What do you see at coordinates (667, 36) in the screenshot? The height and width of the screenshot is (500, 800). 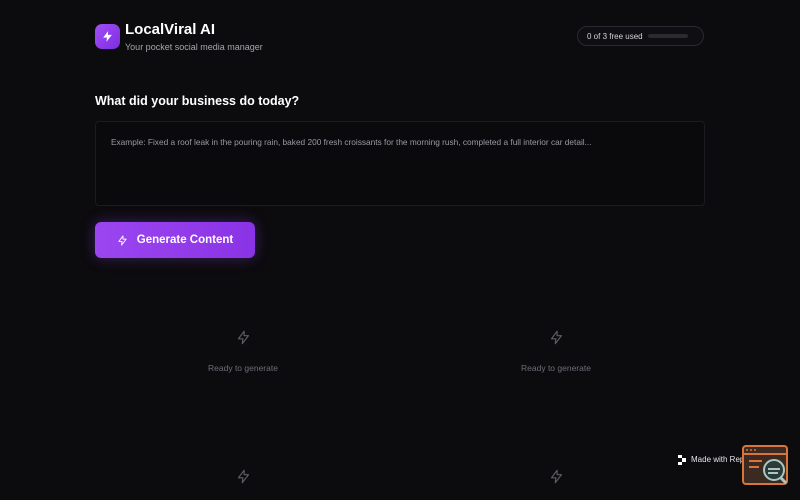 I see `usage-progress-bar` at bounding box center [667, 36].